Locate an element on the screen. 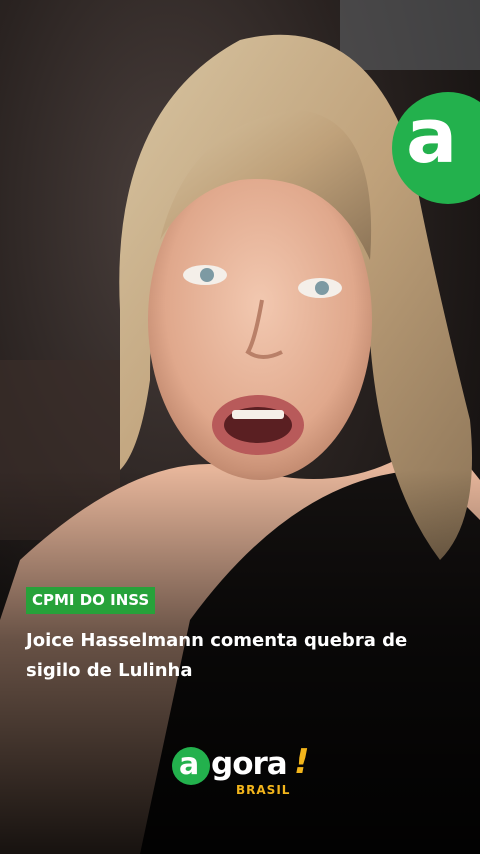  brand-logo: a gora ! BRASIL is located at coordinates (245, 772).